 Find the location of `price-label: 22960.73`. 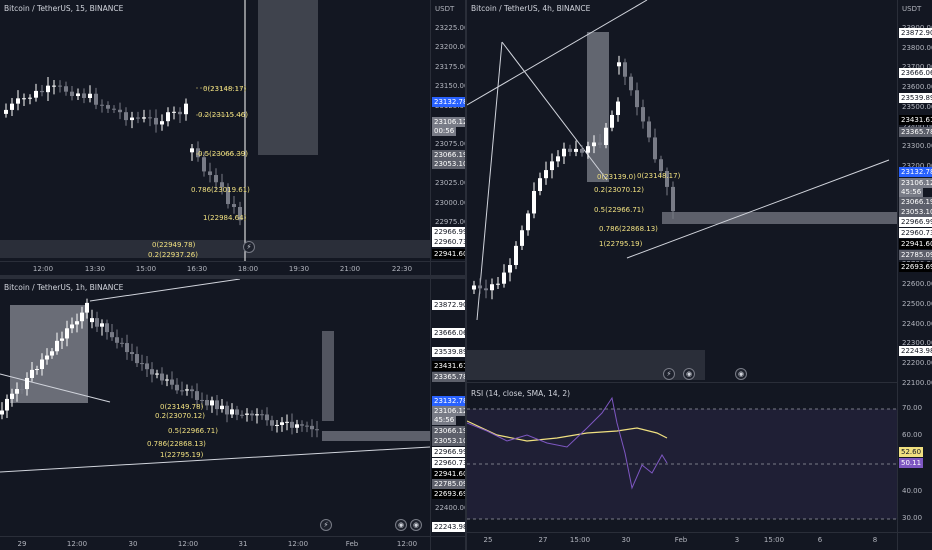

price-label: 22960.73 is located at coordinates (448, 463).